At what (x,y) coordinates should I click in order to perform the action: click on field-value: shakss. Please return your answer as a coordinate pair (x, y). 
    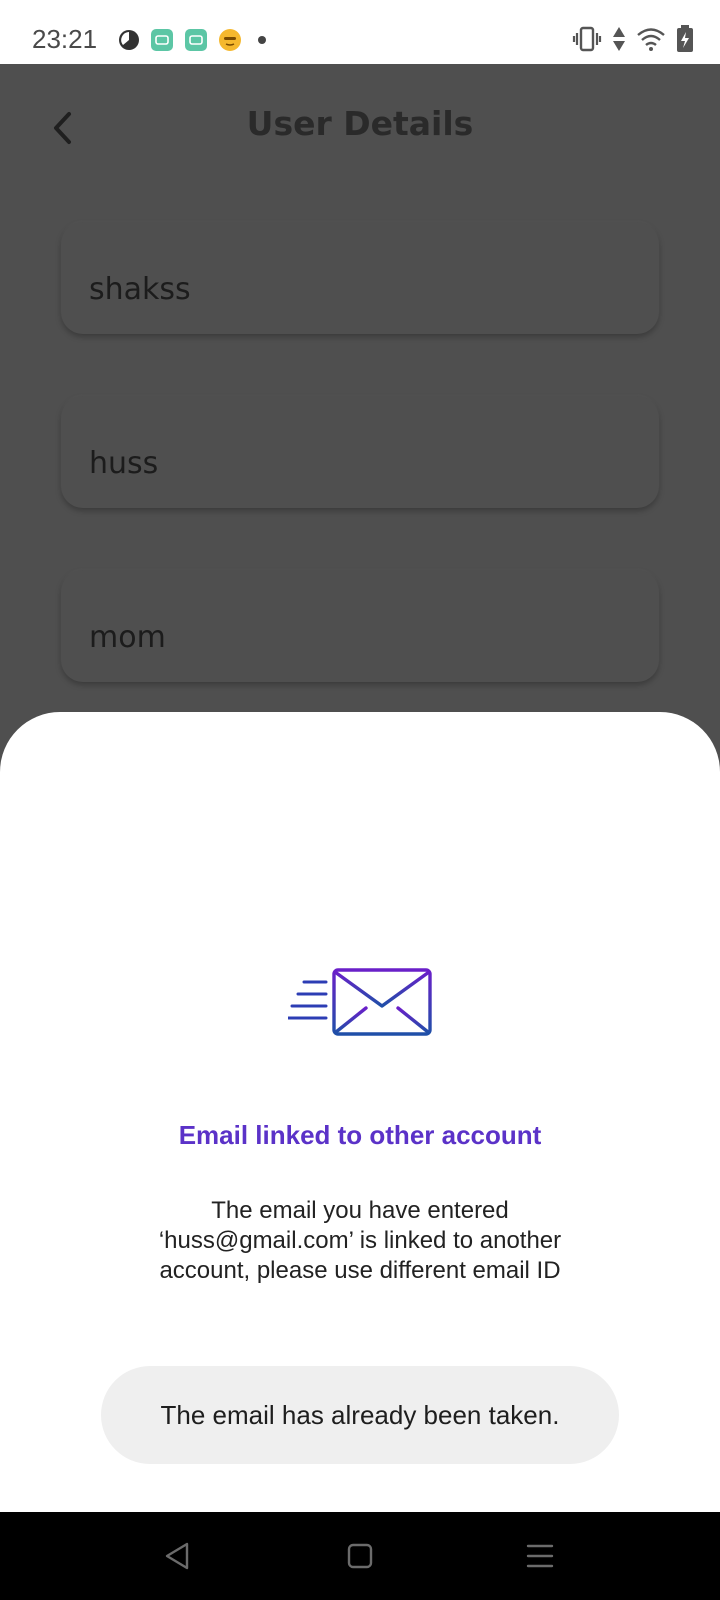
    Looking at the image, I should click on (140, 289).